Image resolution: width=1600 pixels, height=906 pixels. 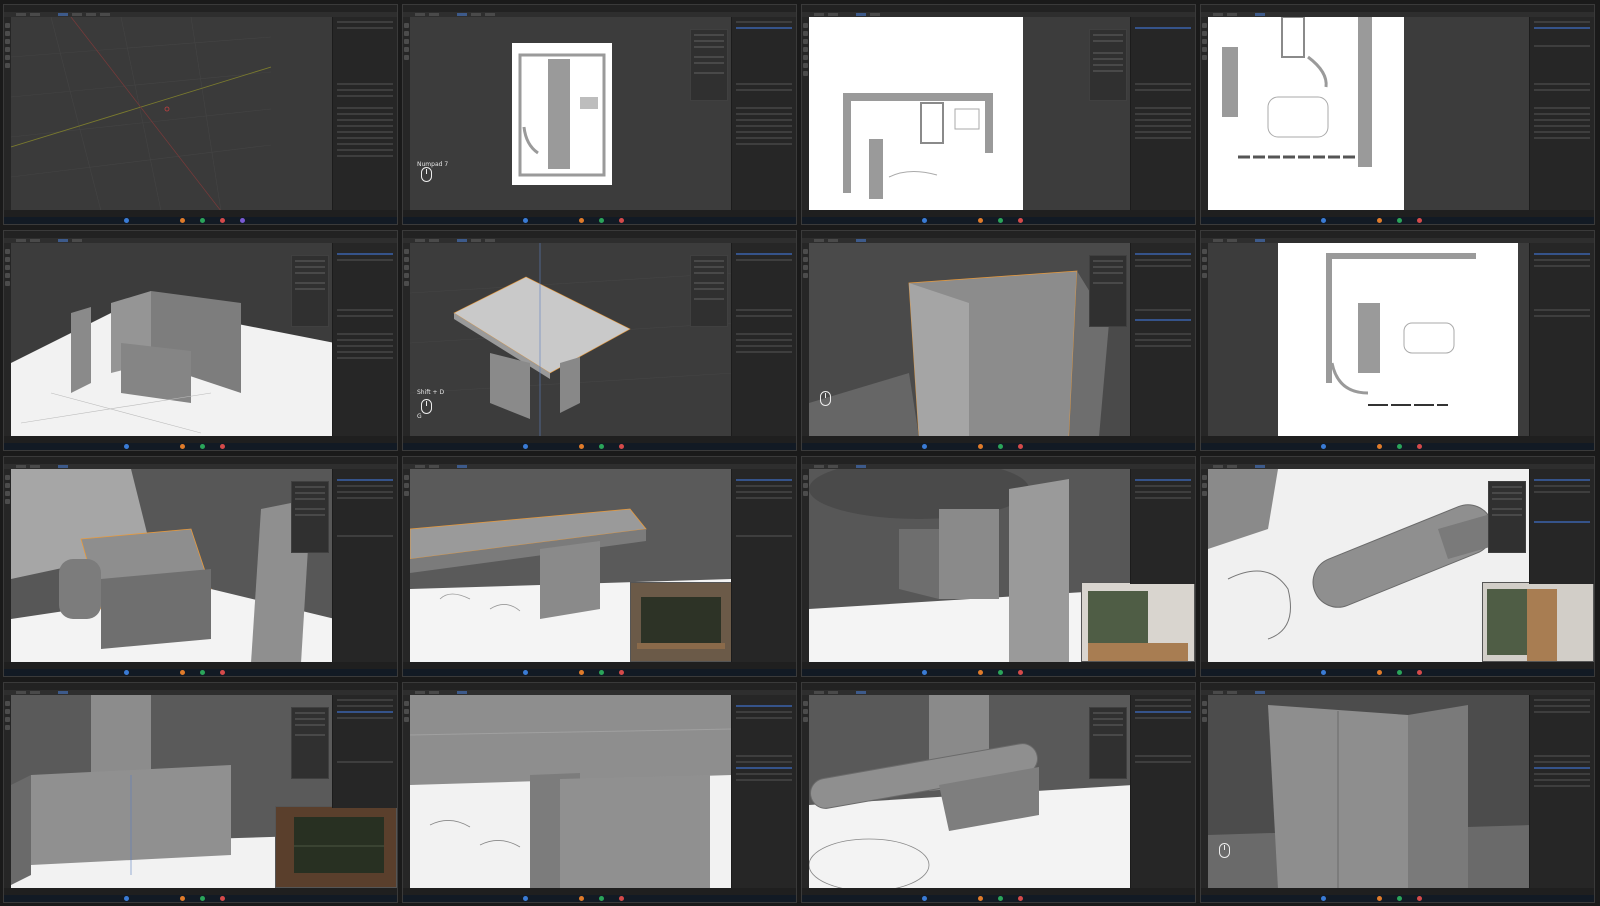 I want to click on thumbnail-wall-closeup, so click(x=998, y=340).